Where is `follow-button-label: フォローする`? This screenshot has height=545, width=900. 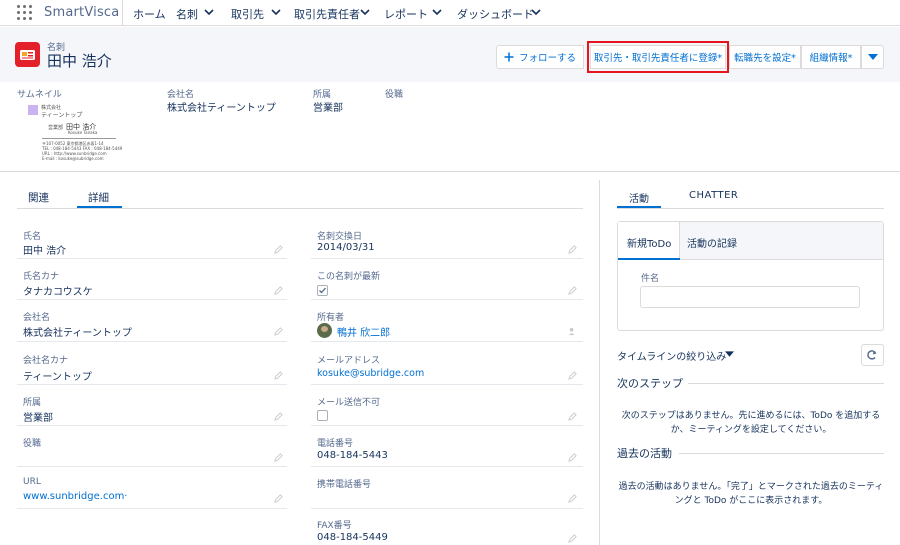
follow-button-label: フォローする is located at coordinates (547, 58).